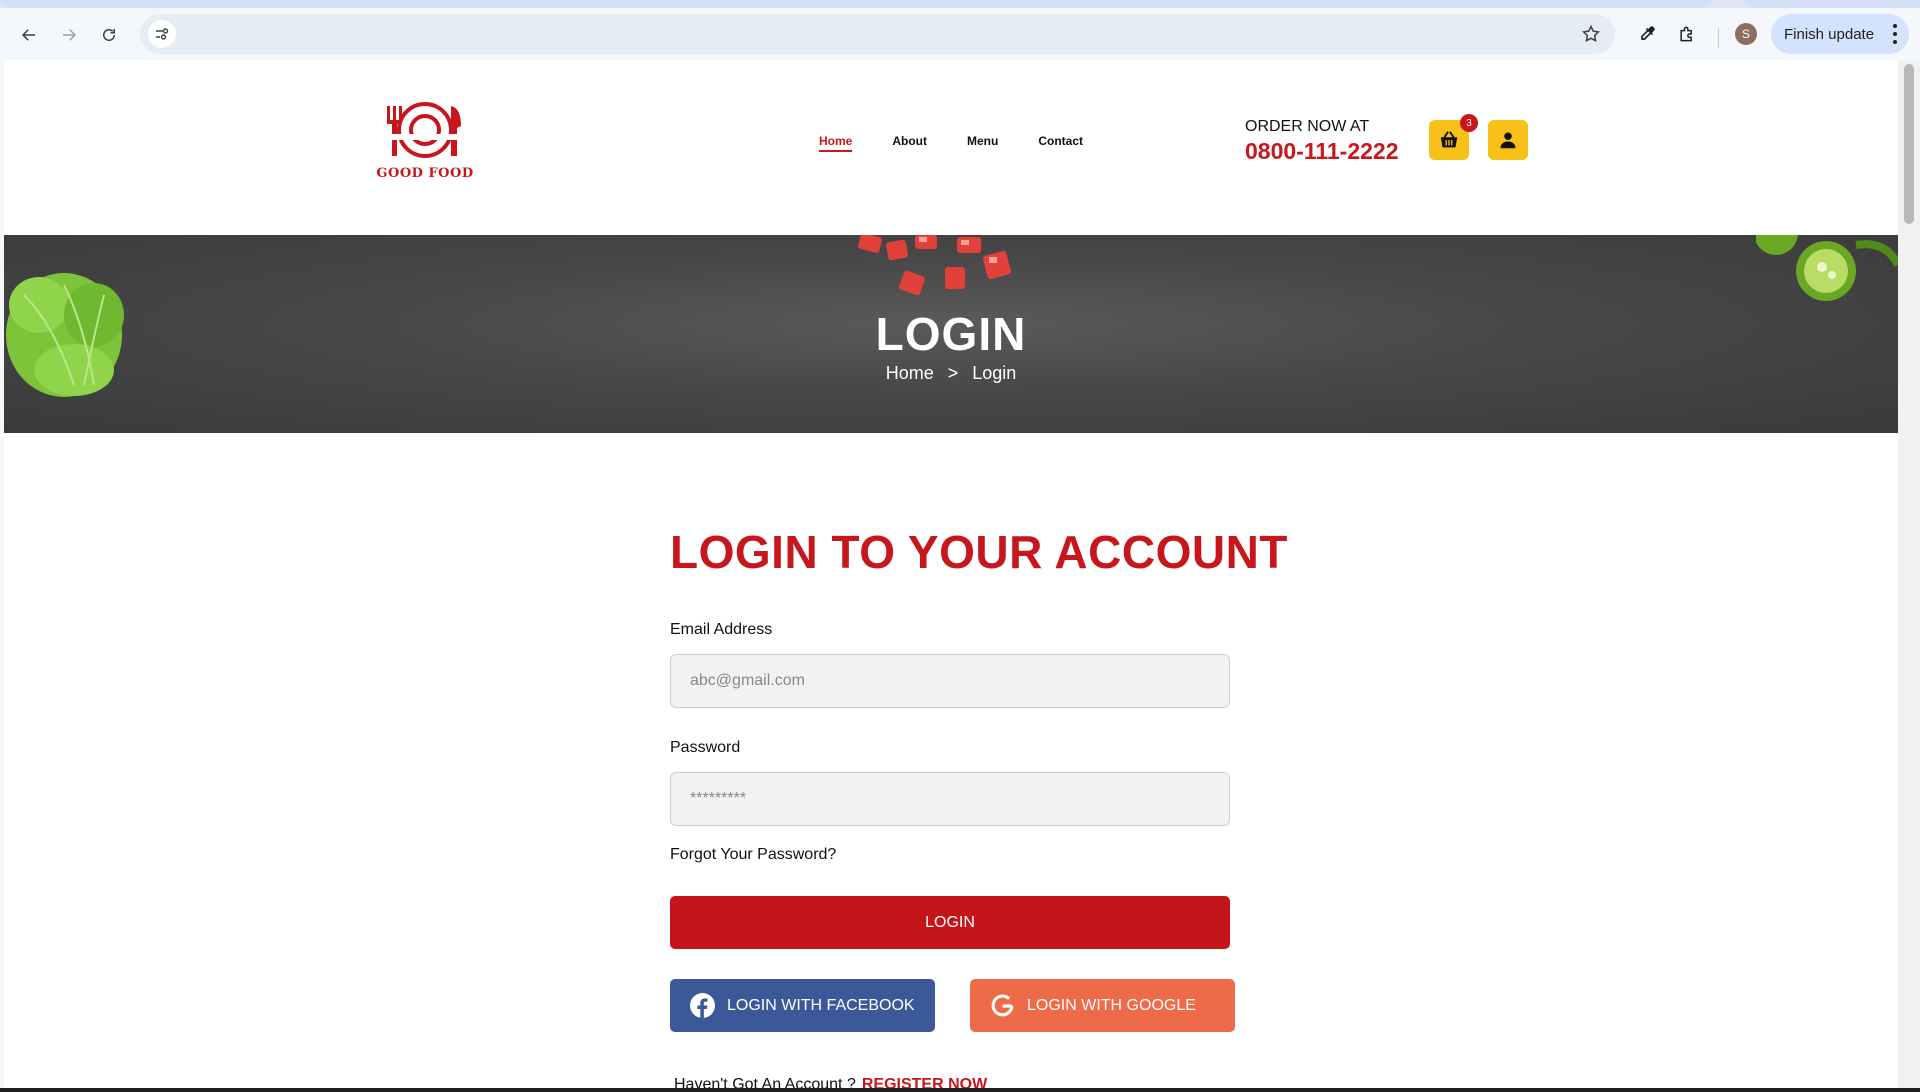 This screenshot has height=1092, width=1920. Describe the element at coordinates (950, 681) in the screenshot. I see `email-field: abc@gmail.com` at that location.